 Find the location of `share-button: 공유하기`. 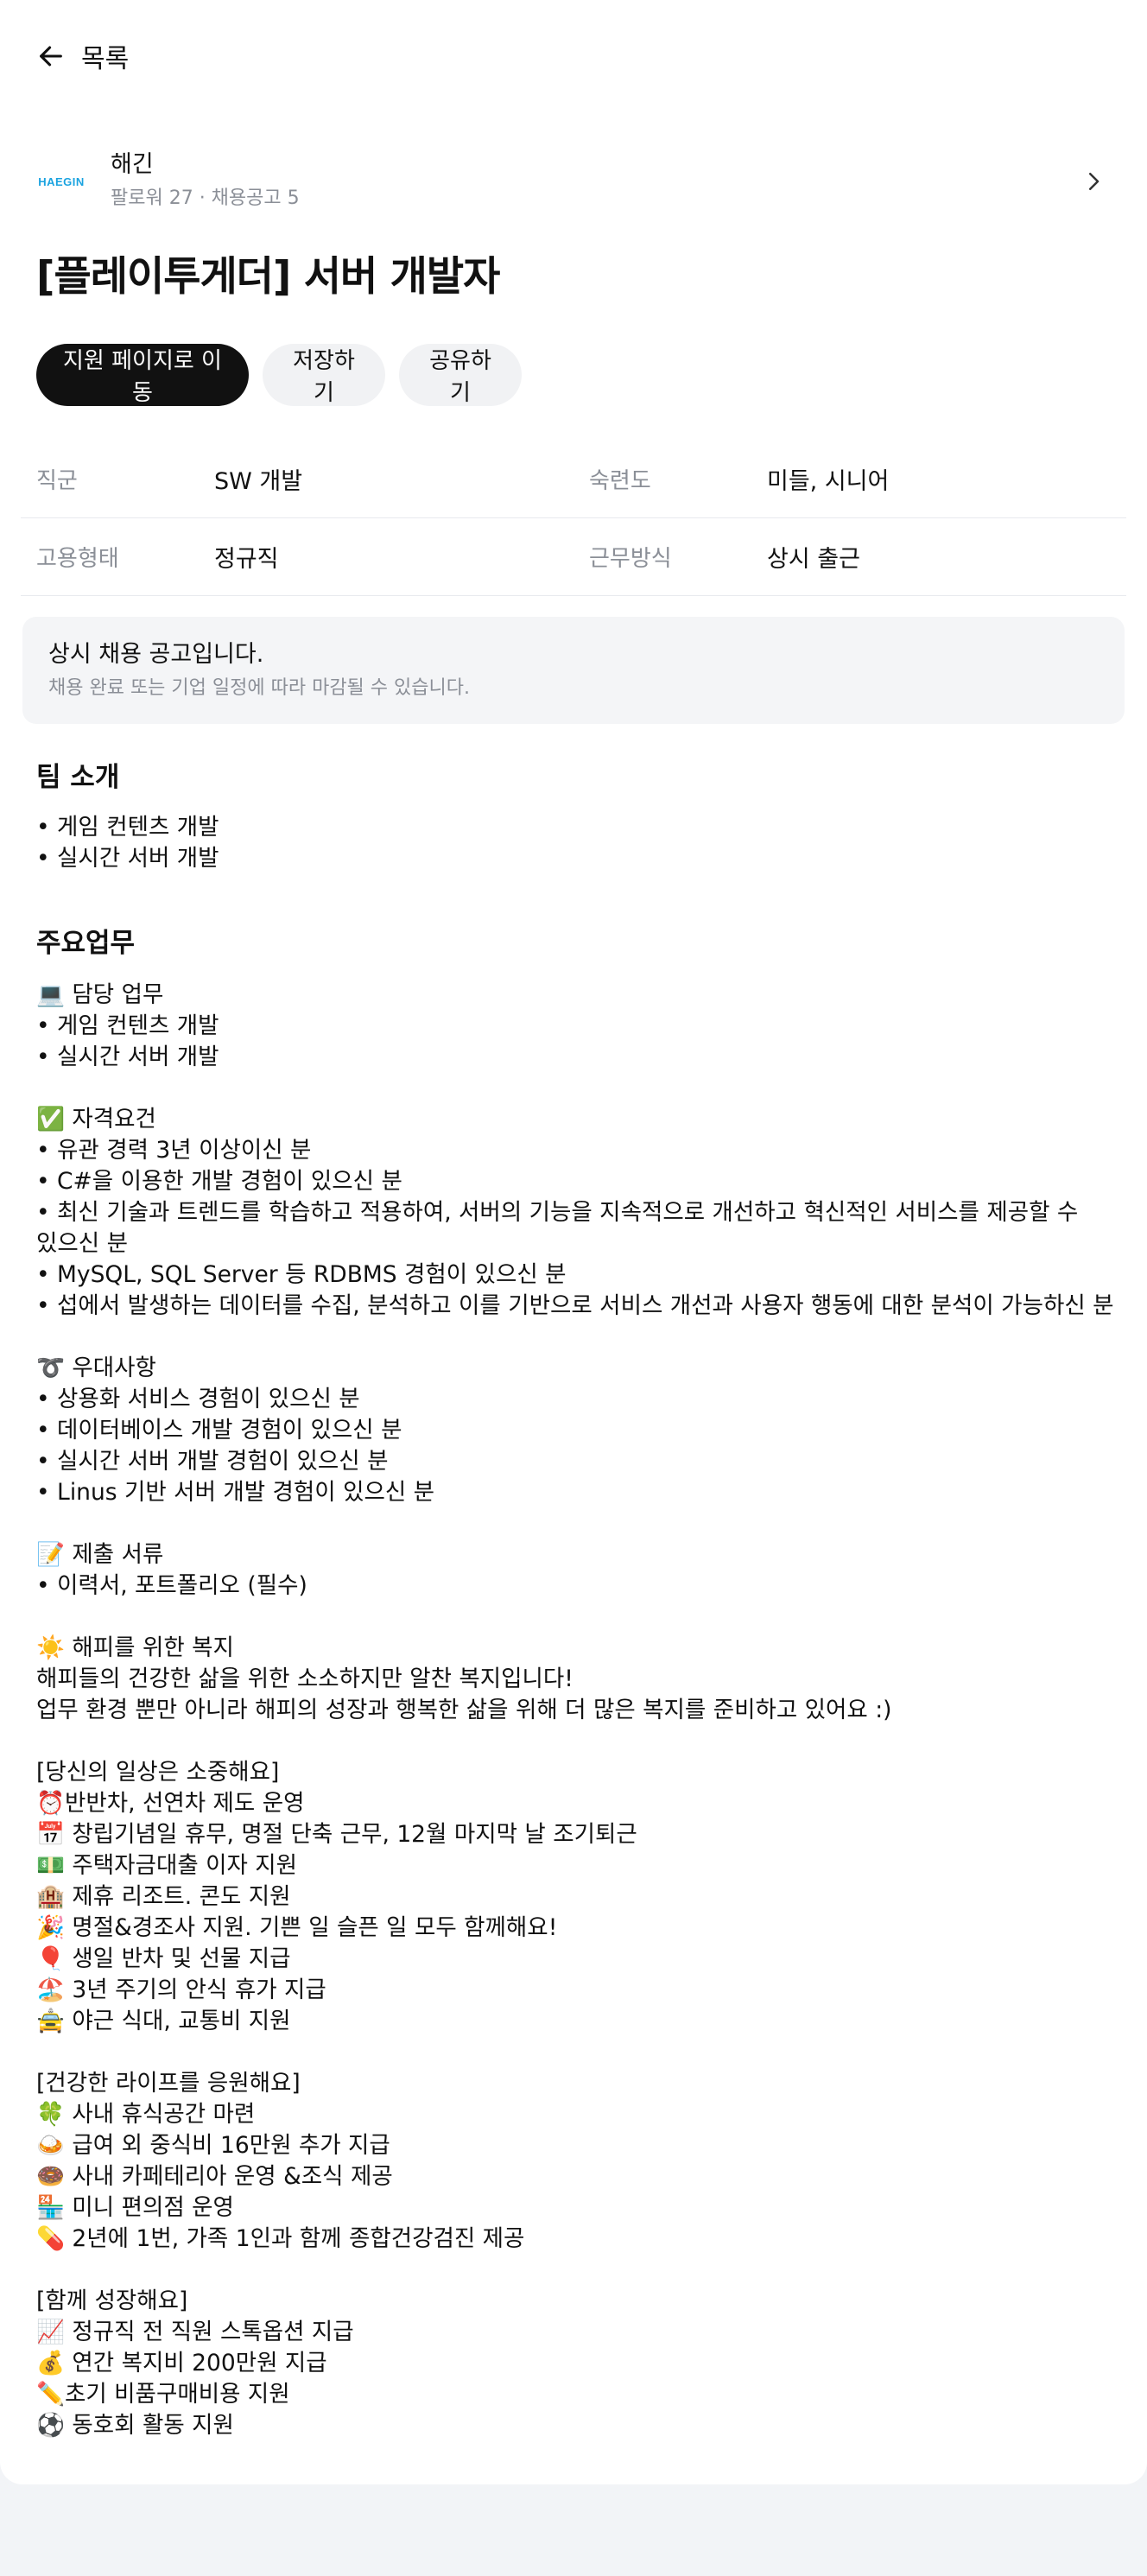

share-button: 공유하기 is located at coordinates (460, 375).